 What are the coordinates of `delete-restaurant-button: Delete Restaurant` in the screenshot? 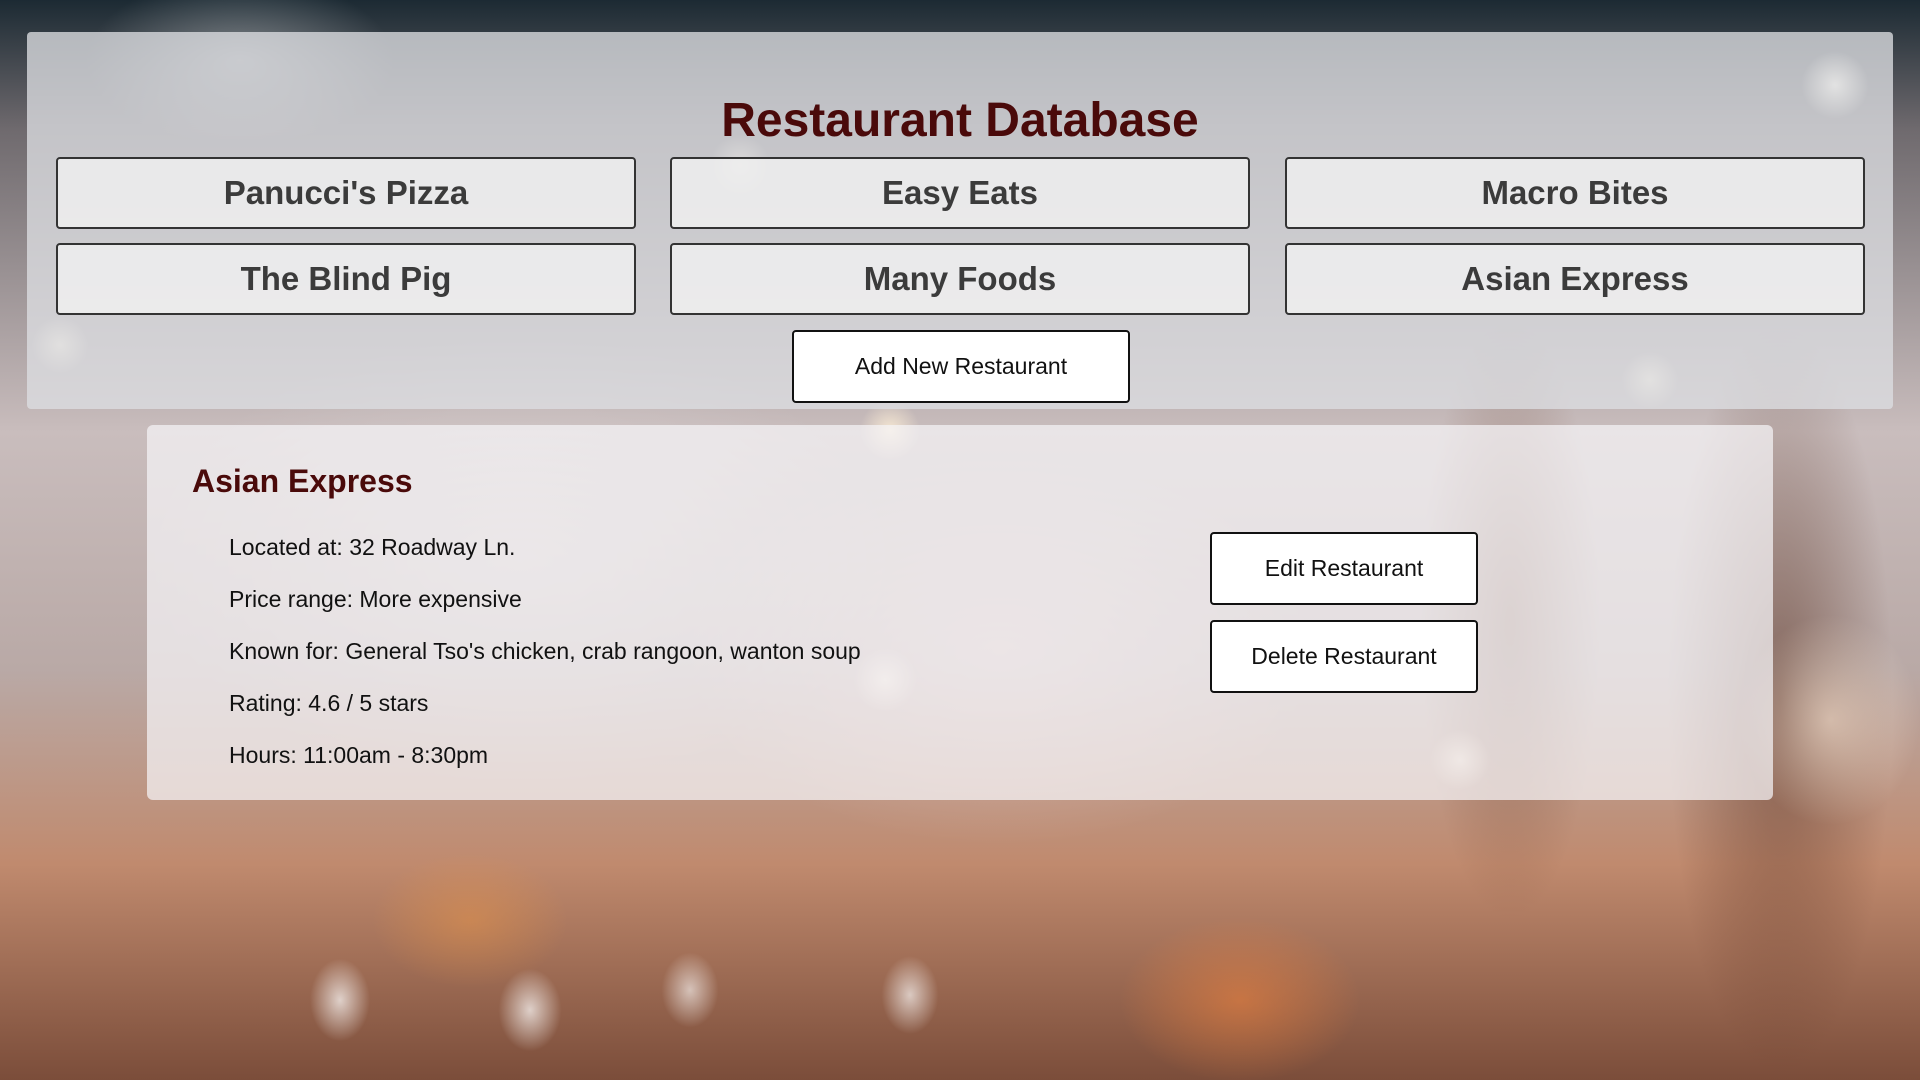 It's located at (1344, 656).